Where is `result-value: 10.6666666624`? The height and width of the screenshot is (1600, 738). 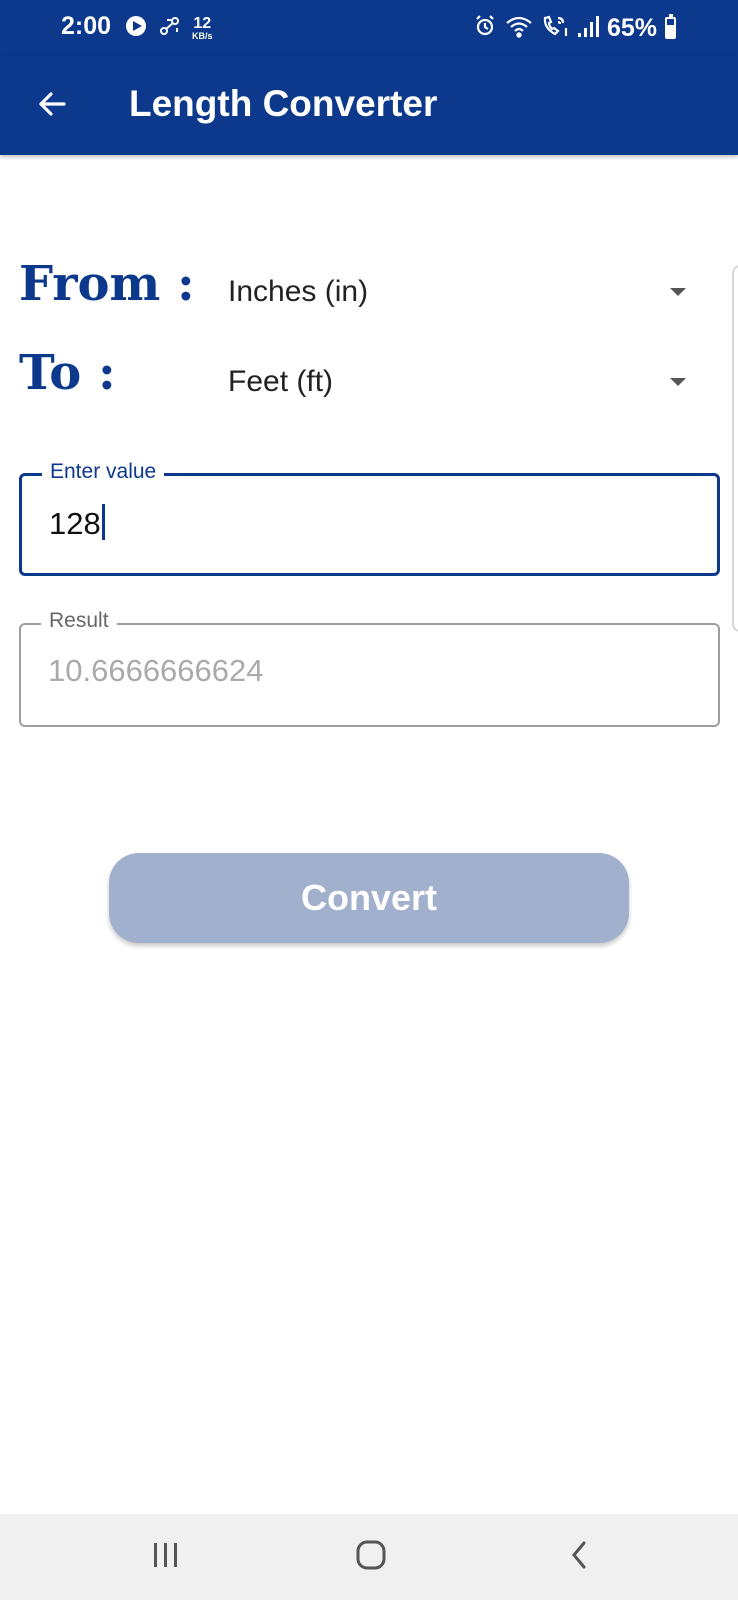
result-value: 10.6666666624 is located at coordinates (156, 670).